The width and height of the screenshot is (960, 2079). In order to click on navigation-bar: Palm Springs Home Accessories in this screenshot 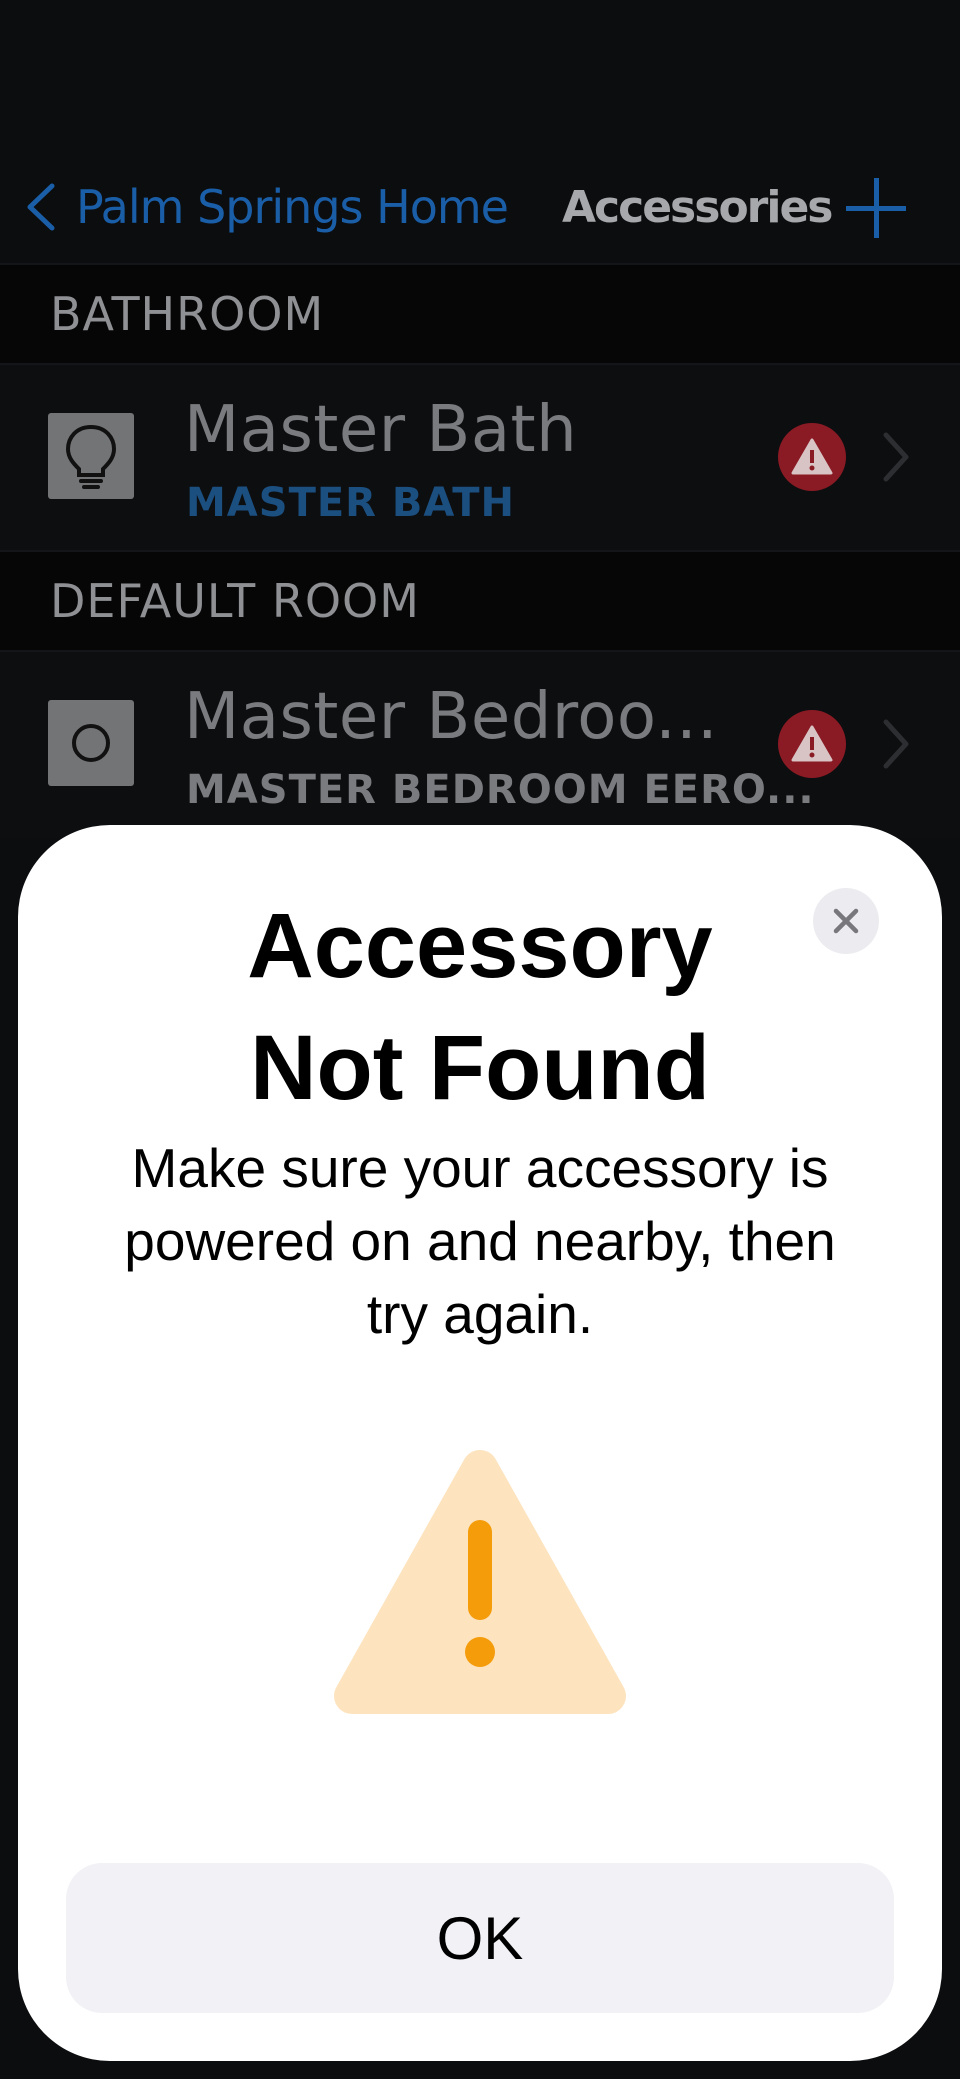, I will do `click(480, 212)`.